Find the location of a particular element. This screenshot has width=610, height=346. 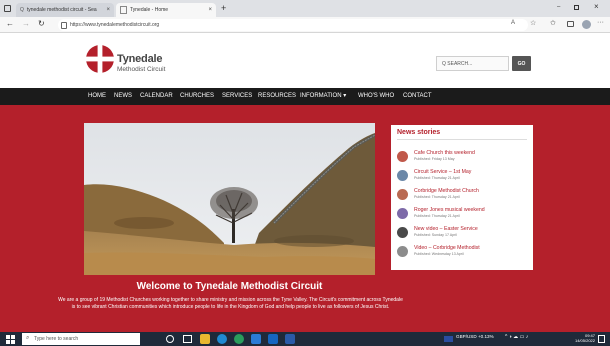

mail-icon is located at coordinates (273, 339).